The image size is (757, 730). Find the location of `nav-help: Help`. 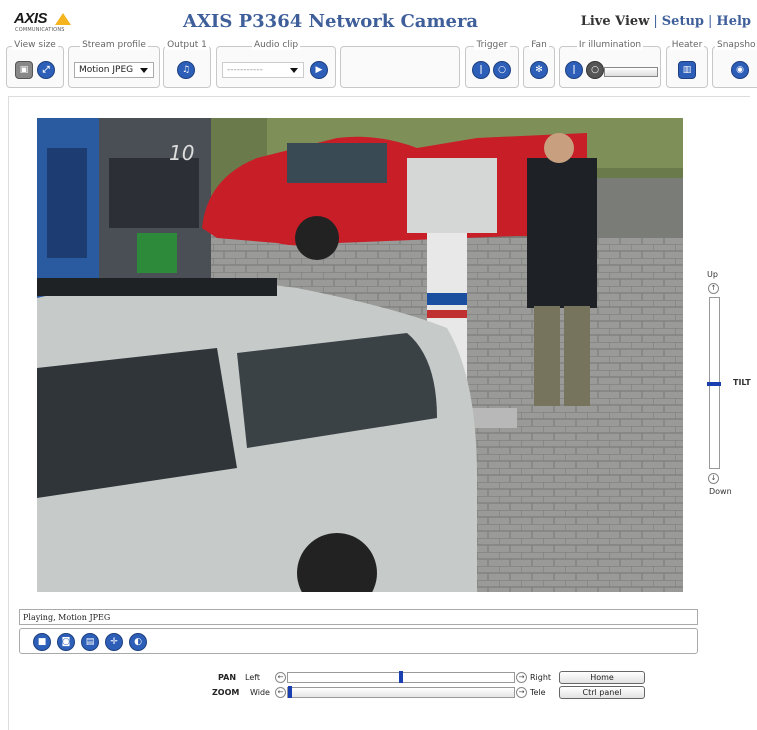

nav-help: Help is located at coordinates (733, 21).